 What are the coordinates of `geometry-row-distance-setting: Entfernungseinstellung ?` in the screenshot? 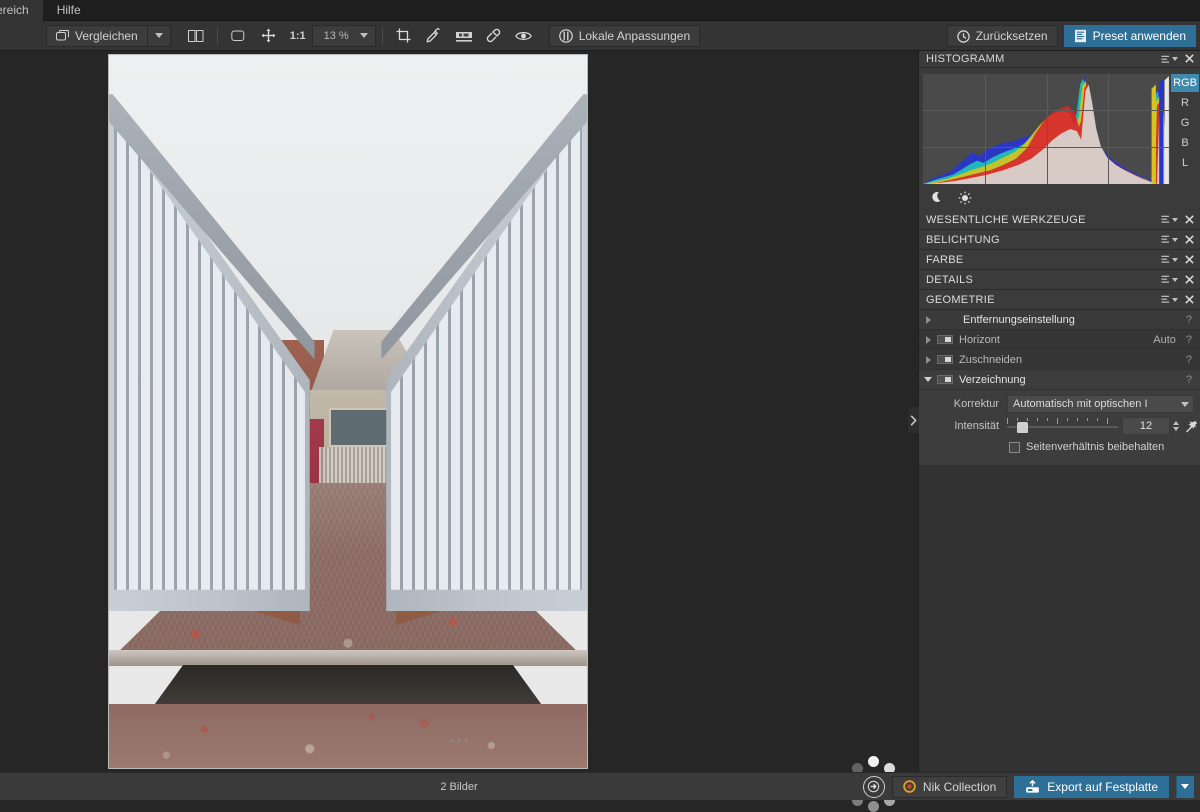 It's located at (1059, 320).